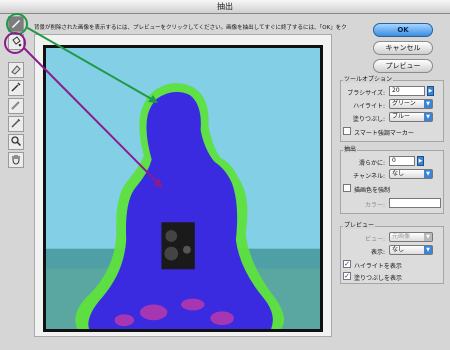 The width and height of the screenshot is (450, 350). I want to click on highlighter-icon, so click(16, 24).